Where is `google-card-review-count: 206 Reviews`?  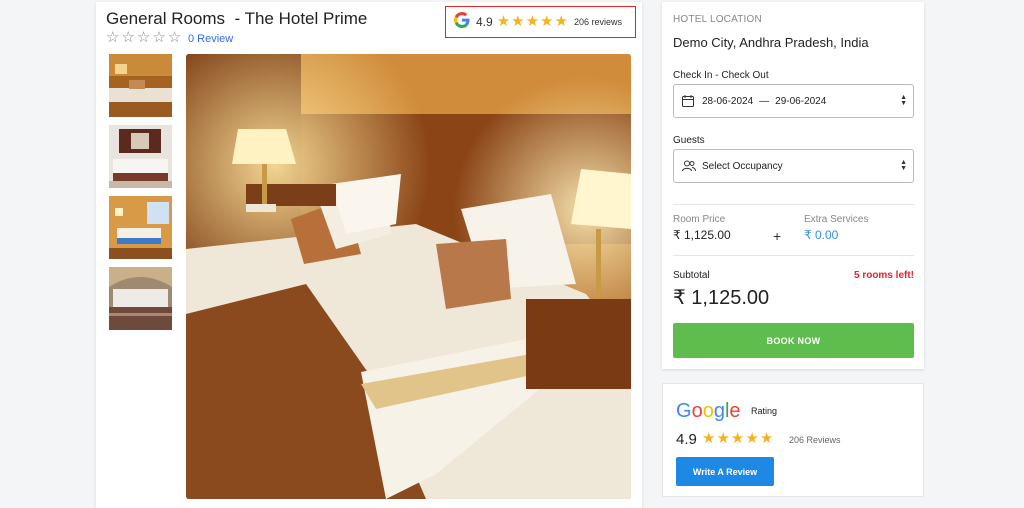 google-card-review-count: 206 Reviews is located at coordinates (815, 440).